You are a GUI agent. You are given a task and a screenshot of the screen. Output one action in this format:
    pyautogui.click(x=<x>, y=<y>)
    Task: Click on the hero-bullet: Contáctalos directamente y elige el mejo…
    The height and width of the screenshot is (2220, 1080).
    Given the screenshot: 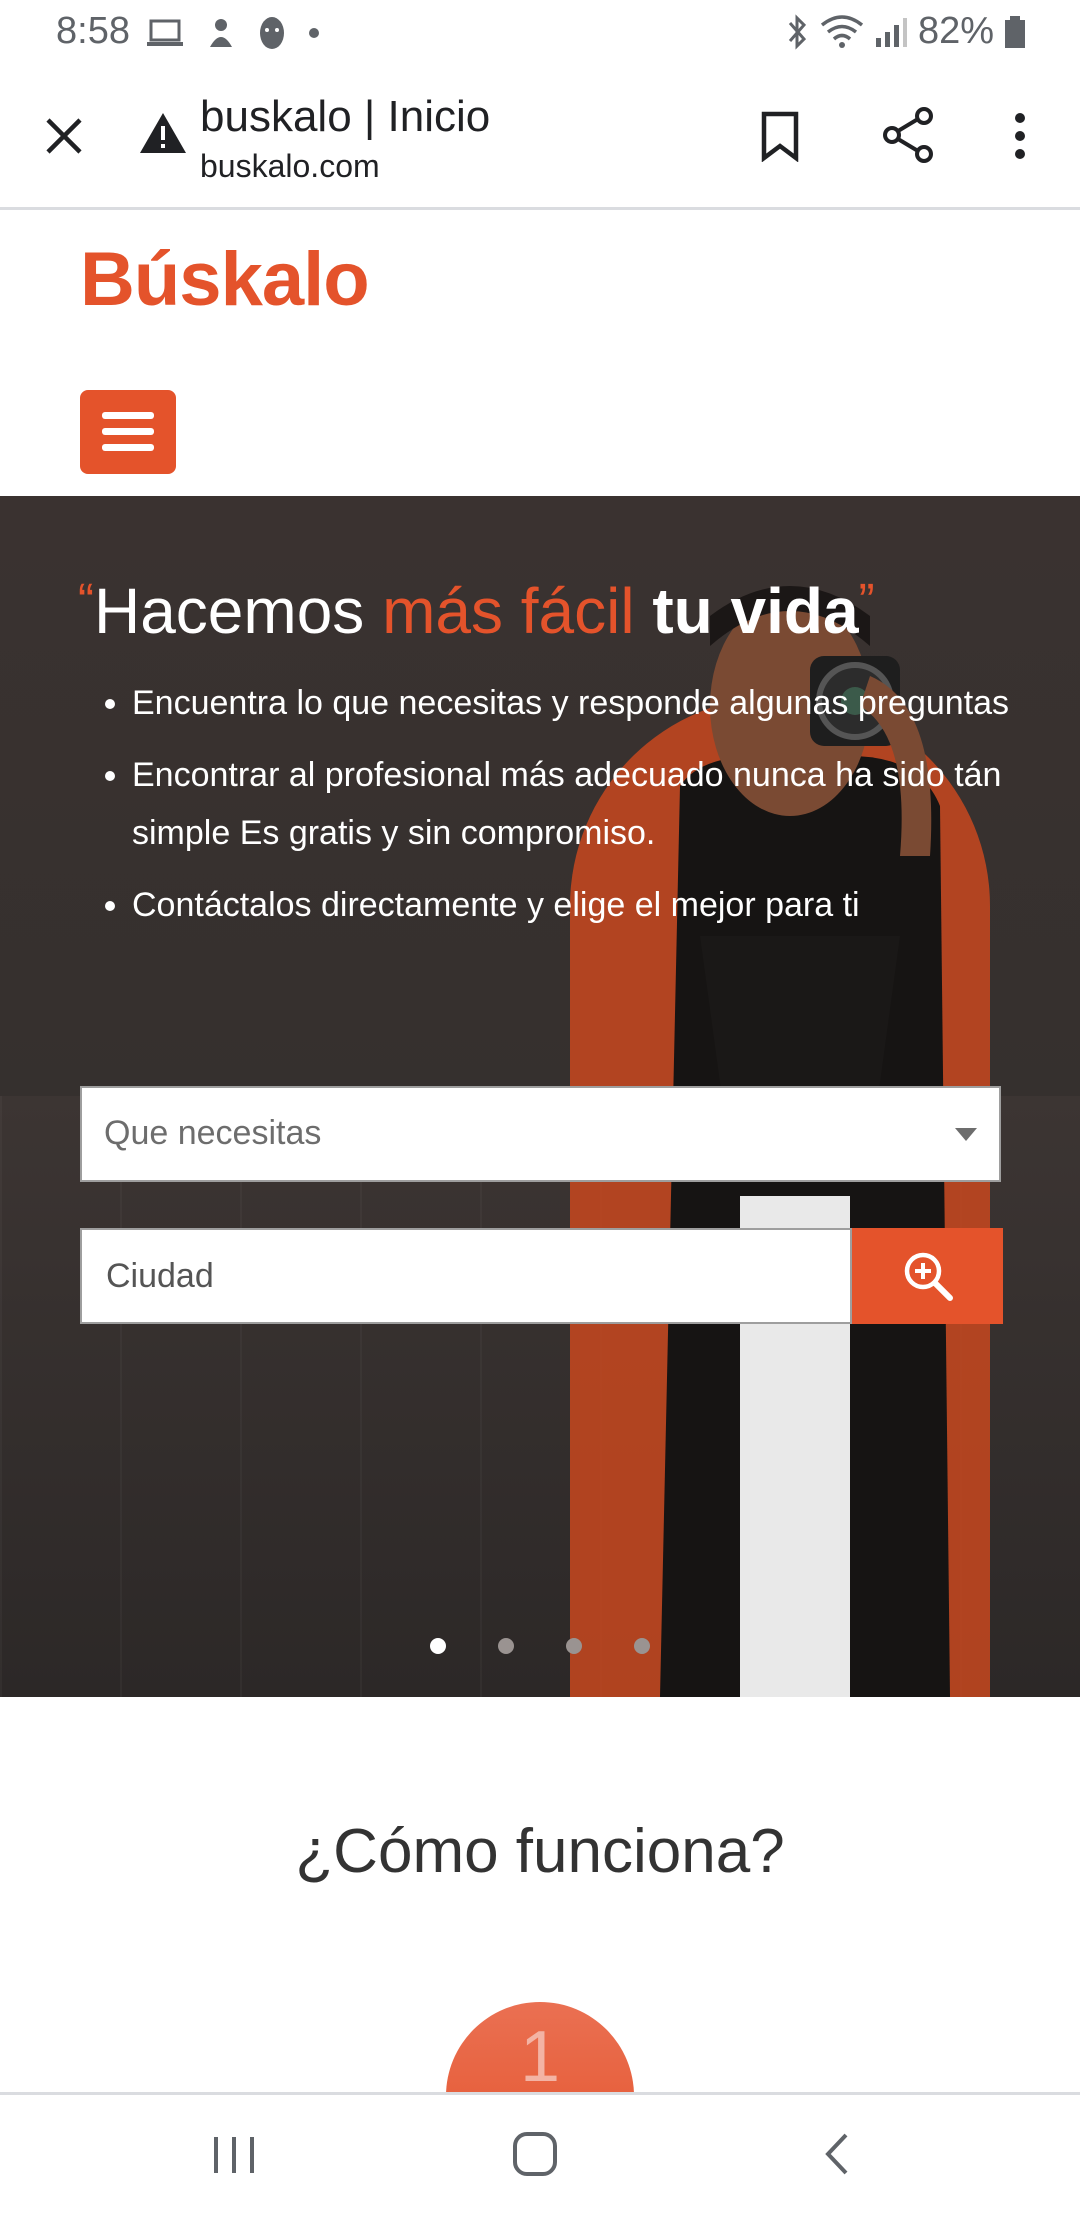 What is the action you would take?
    pyautogui.click(x=592, y=905)
    